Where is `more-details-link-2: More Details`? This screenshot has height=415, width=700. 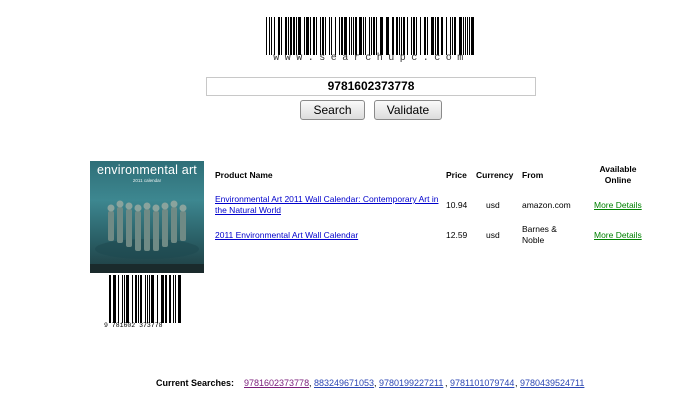
more-details-link-2: More Details is located at coordinates (618, 235).